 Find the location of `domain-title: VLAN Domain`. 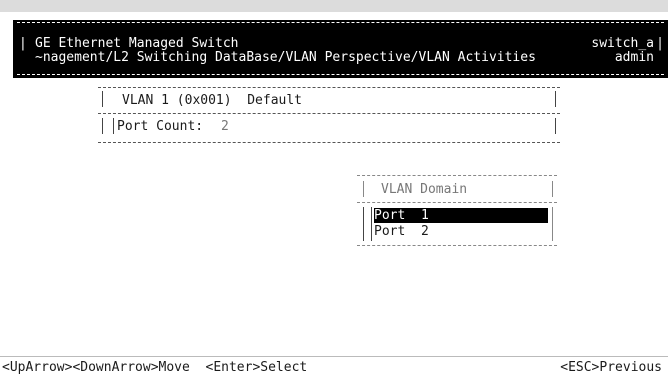

domain-title: VLAN Domain is located at coordinates (424, 189).